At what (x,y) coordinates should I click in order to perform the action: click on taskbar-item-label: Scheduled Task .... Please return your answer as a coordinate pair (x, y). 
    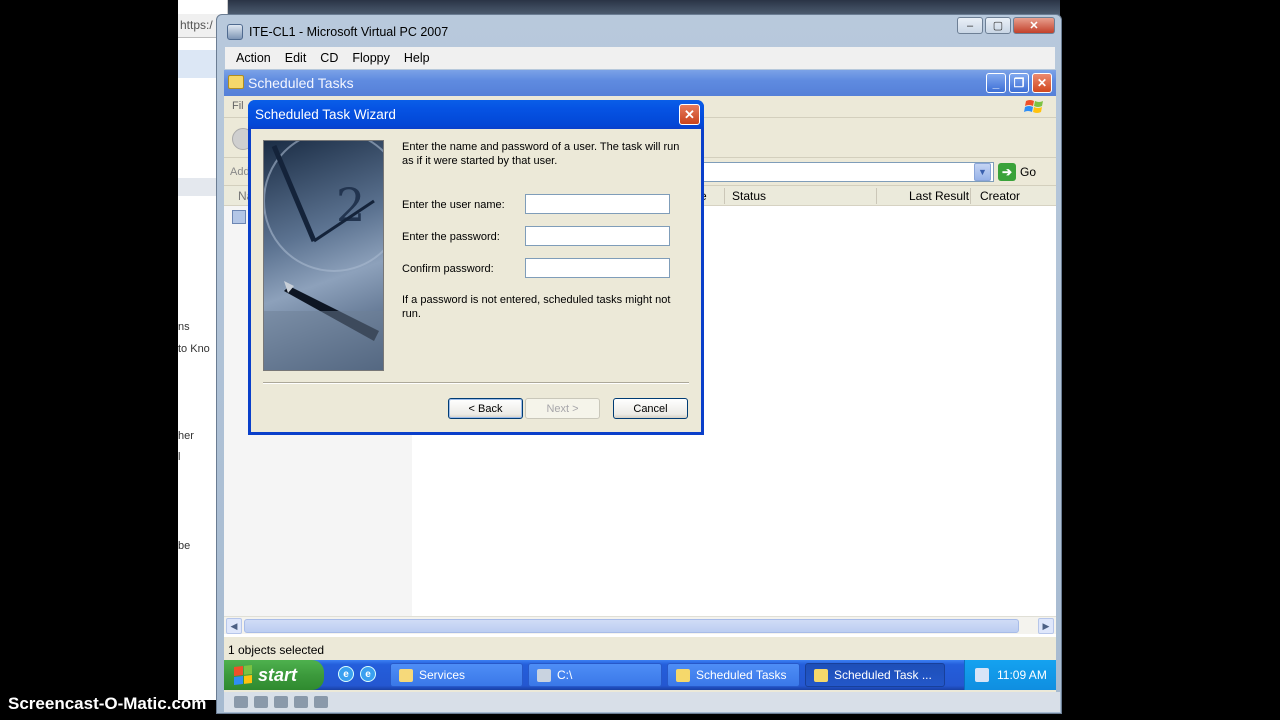
    Looking at the image, I should click on (883, 675).